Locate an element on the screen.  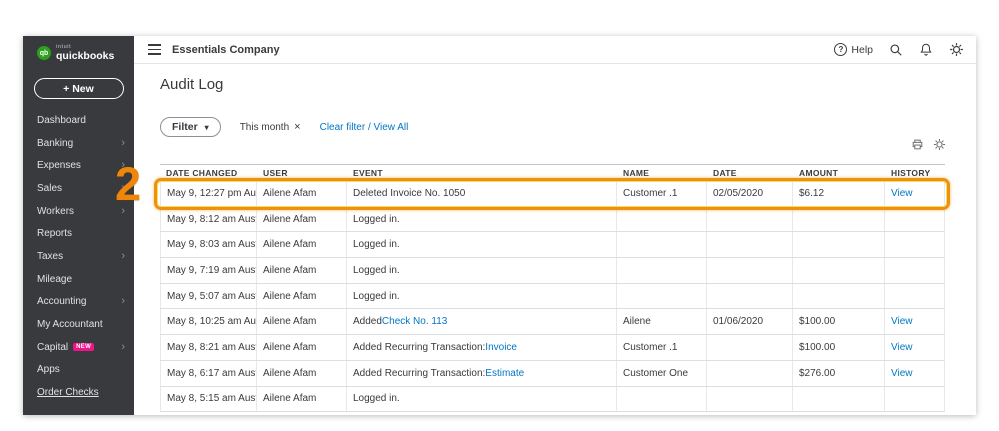
sidebar-item-order-checks: Order Checks is located at coordinates (78, 392).